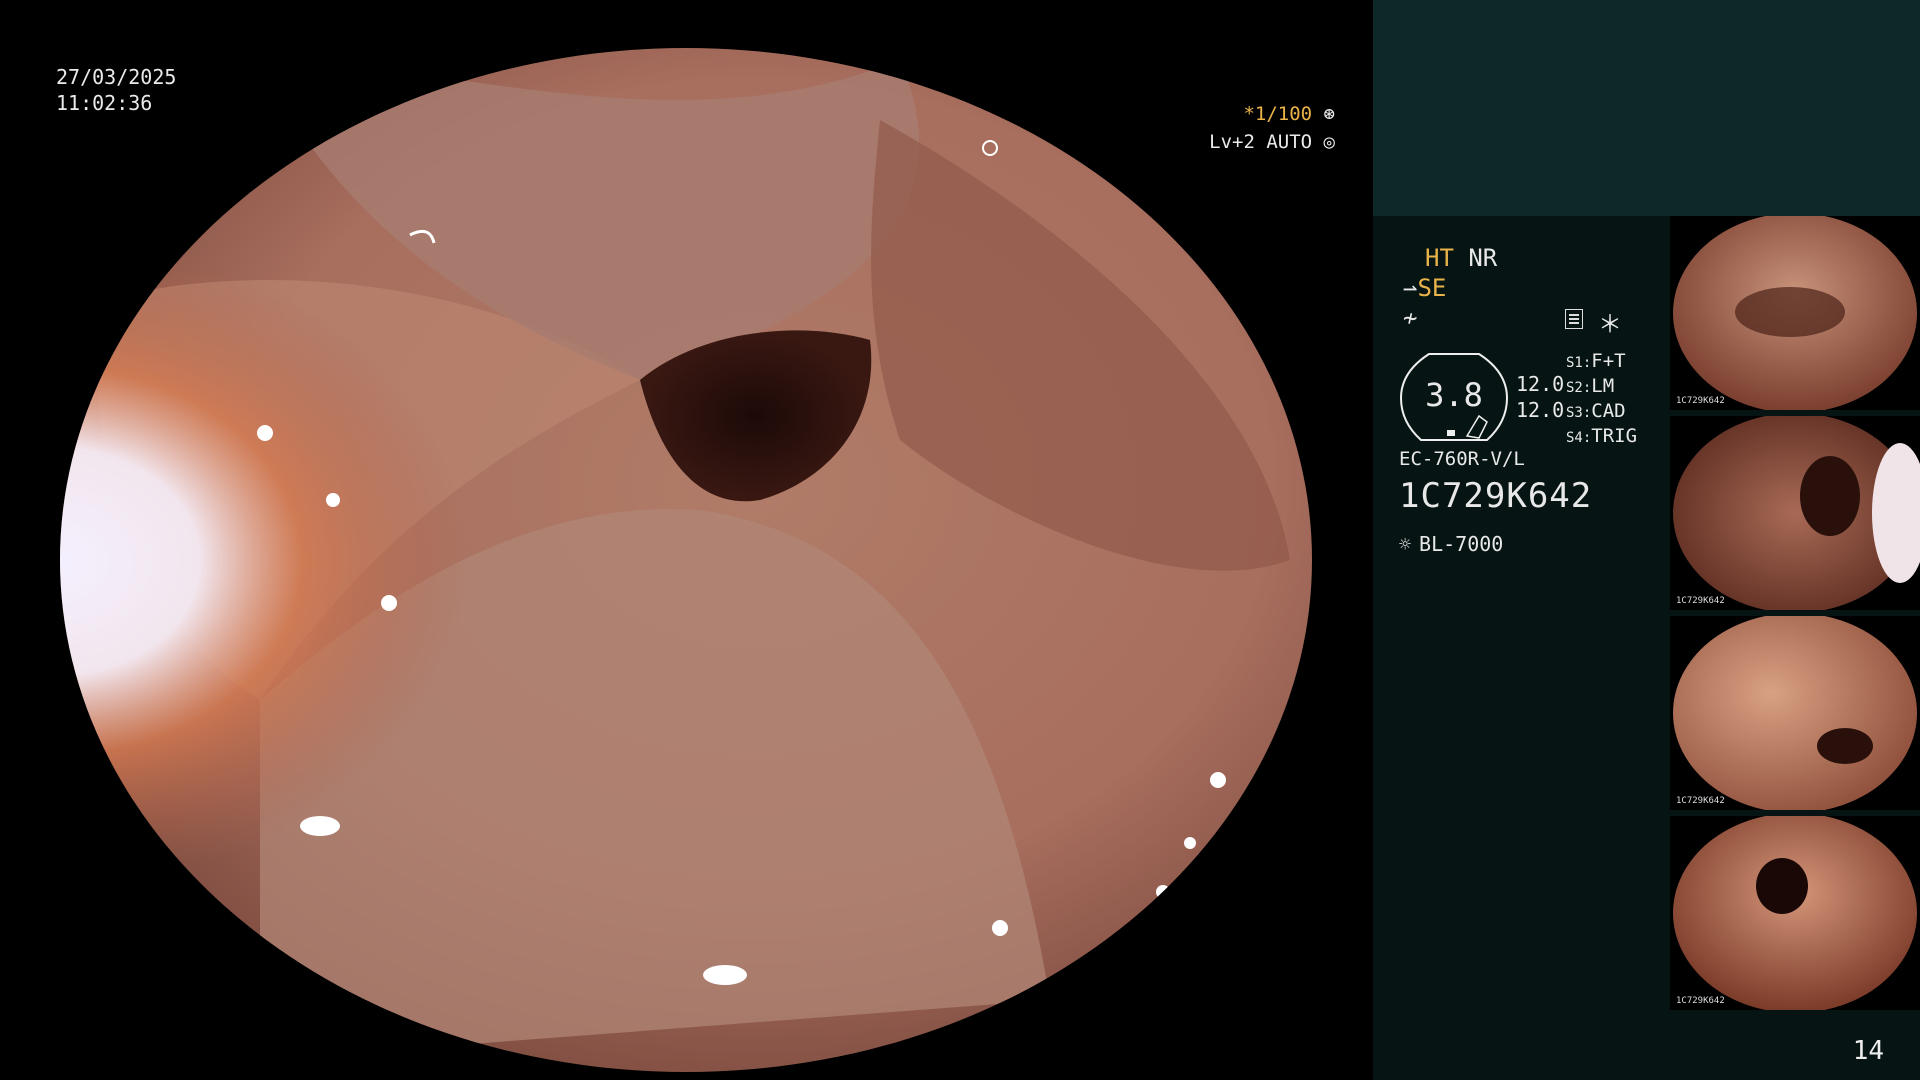 Image resolution: width=1920 pixels, height=1080 pixels. Describe the element at coordinates (1795, 313) in the screenshot. I see `thumbnail-1: 1C729K642` at that location.